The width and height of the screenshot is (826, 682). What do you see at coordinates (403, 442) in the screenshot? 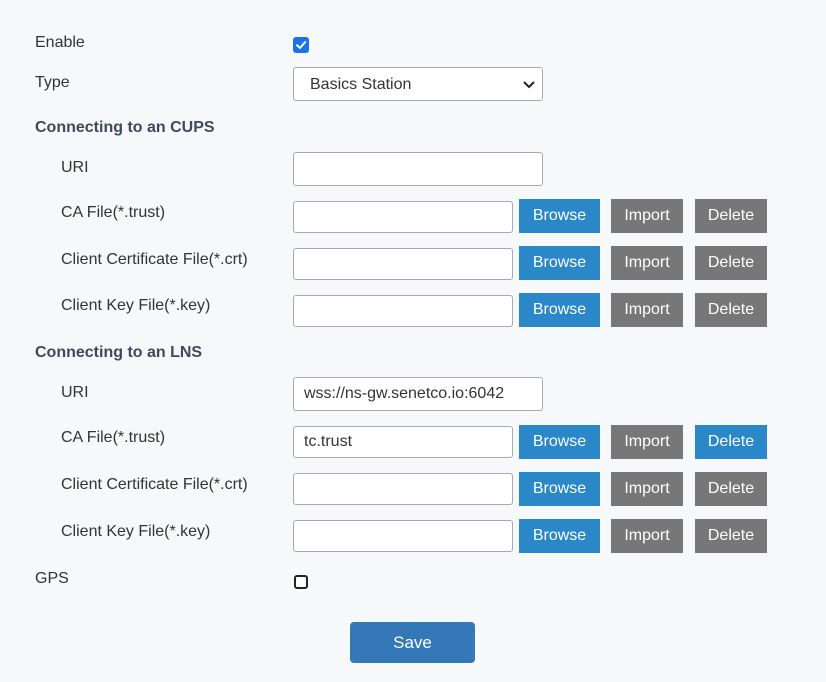
I see `lns-ca-file-input: tc.trust` at bounding box center [403, 442].